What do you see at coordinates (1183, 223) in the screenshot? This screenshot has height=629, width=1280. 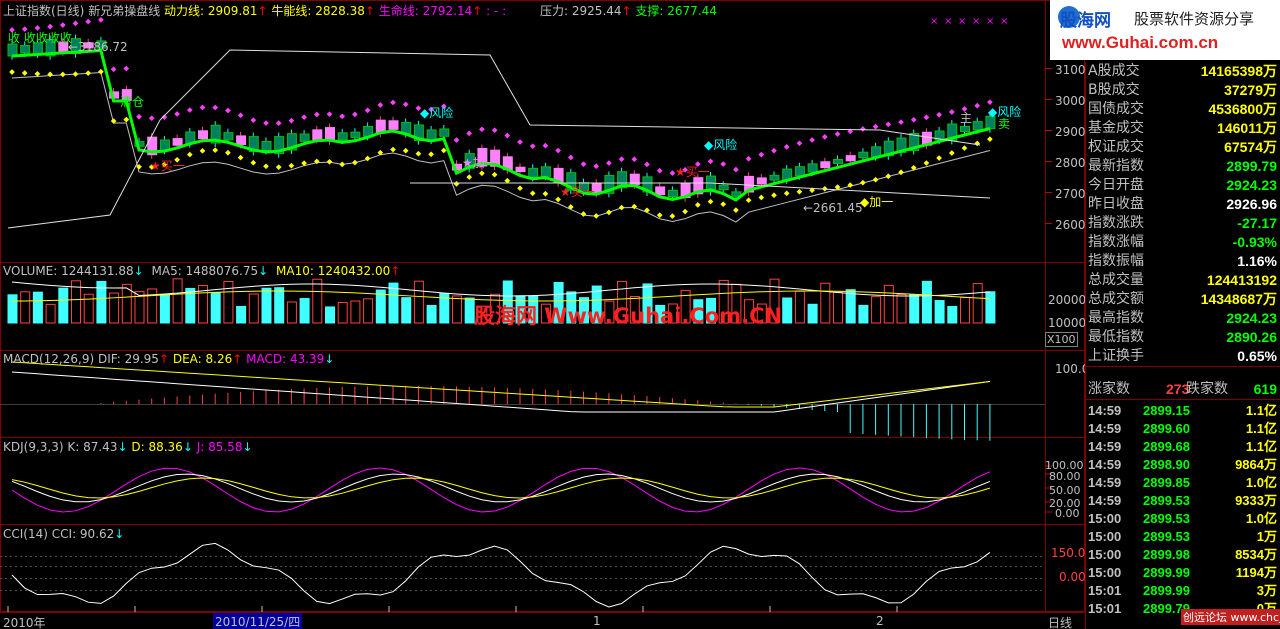 I see `stat-row: 指数涨跌 -27.17` at bounding box center [1183, 223].